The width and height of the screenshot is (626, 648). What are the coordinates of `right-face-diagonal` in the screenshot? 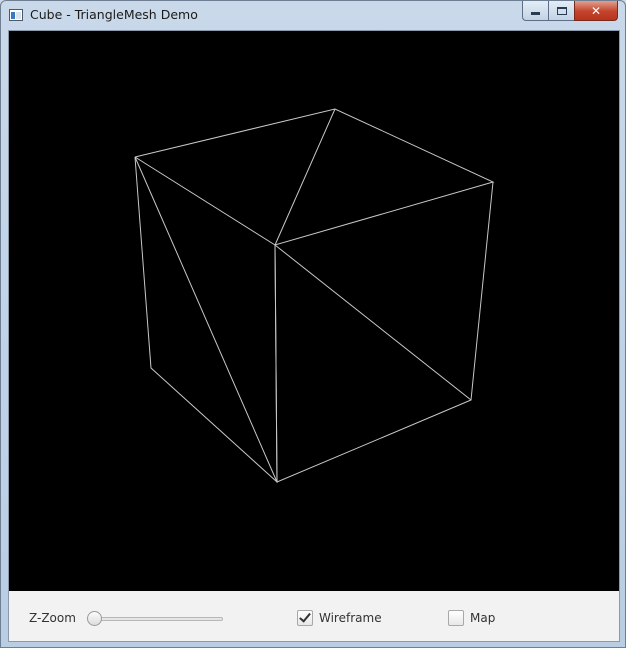 It's located at (373, 322).